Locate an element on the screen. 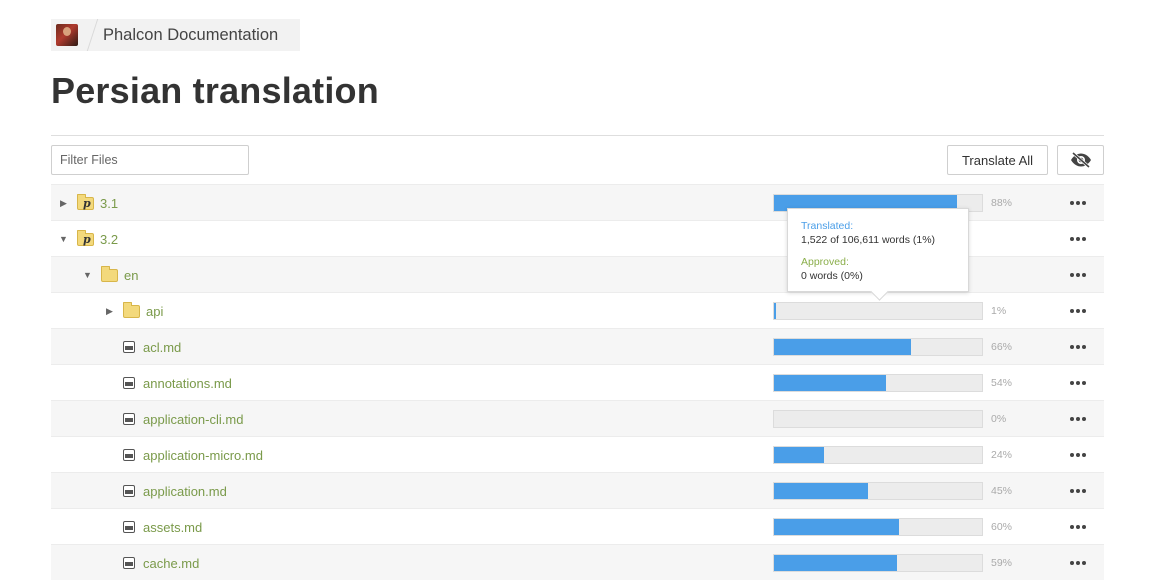 The image size is (1159, 585). row-label-group: acl.md is located at coordinates (143, 347).